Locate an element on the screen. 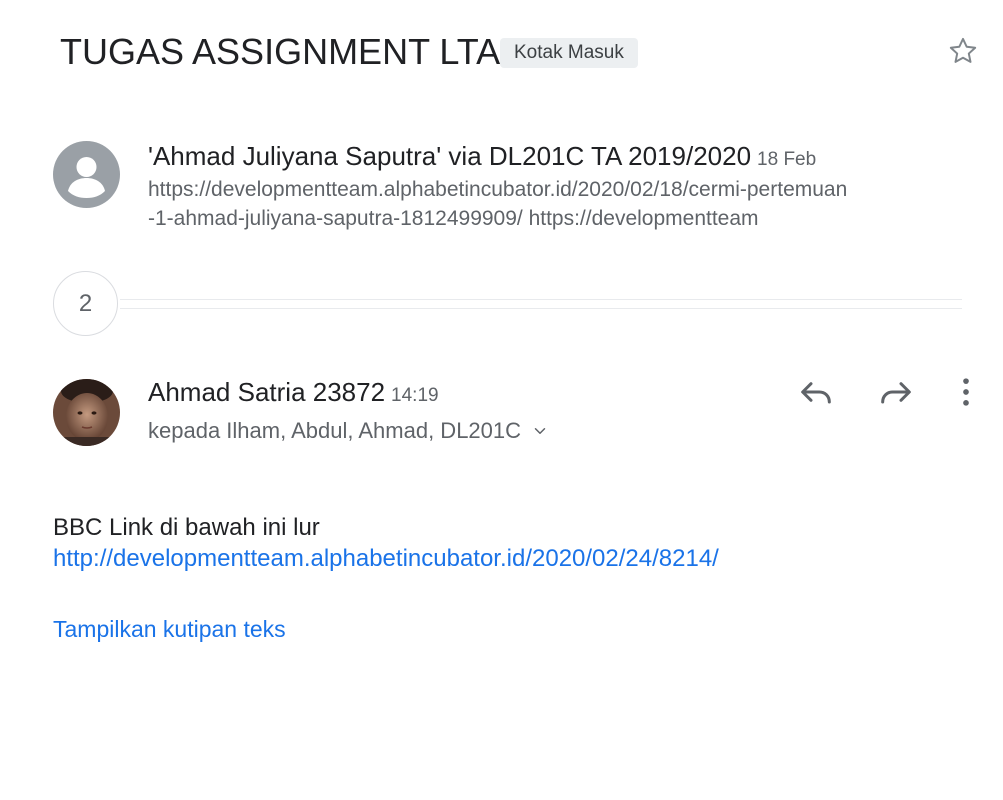 The image size is (1003, 800). message-date: 18 Feb is located at coordinates (787, 159).